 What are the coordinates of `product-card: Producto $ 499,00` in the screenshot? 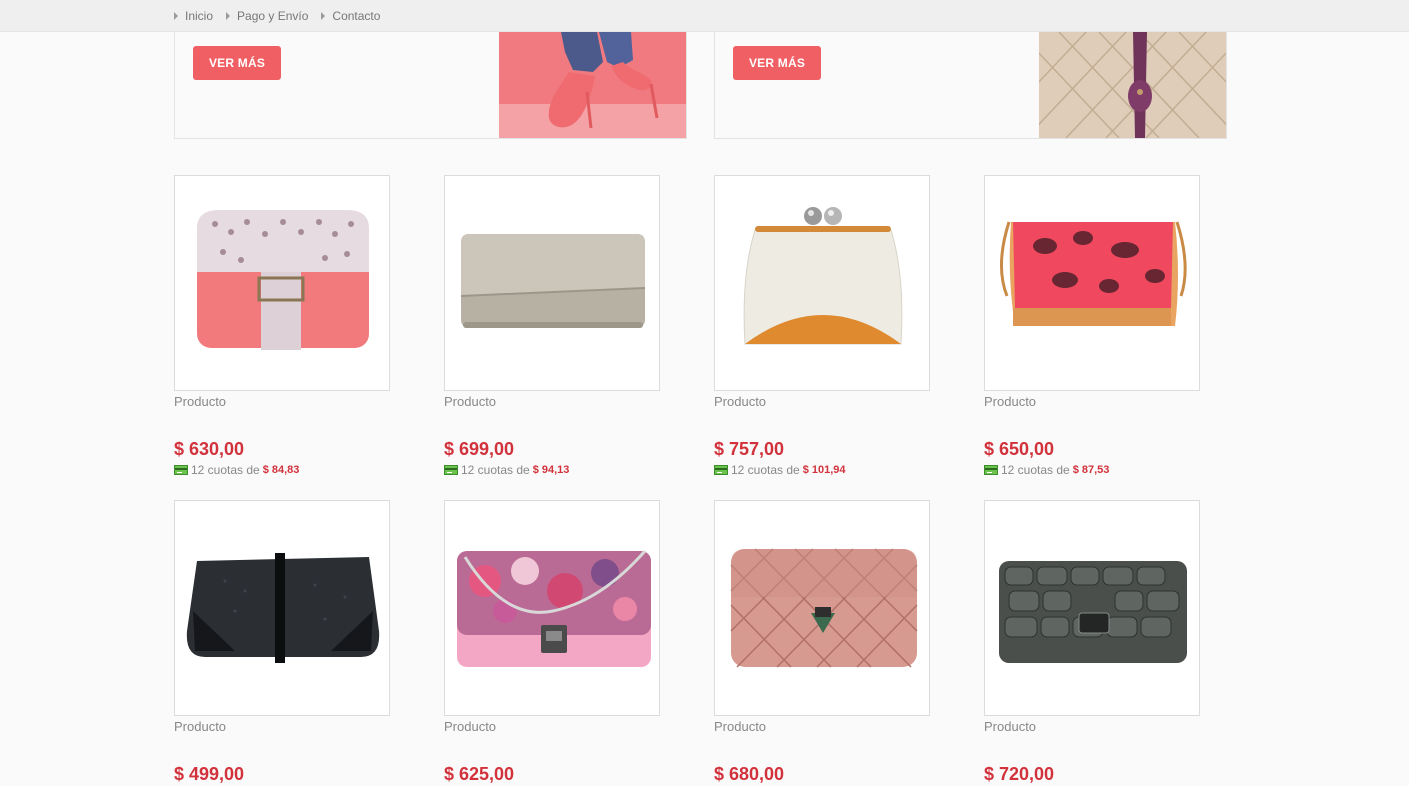 It's located at (282, 642).